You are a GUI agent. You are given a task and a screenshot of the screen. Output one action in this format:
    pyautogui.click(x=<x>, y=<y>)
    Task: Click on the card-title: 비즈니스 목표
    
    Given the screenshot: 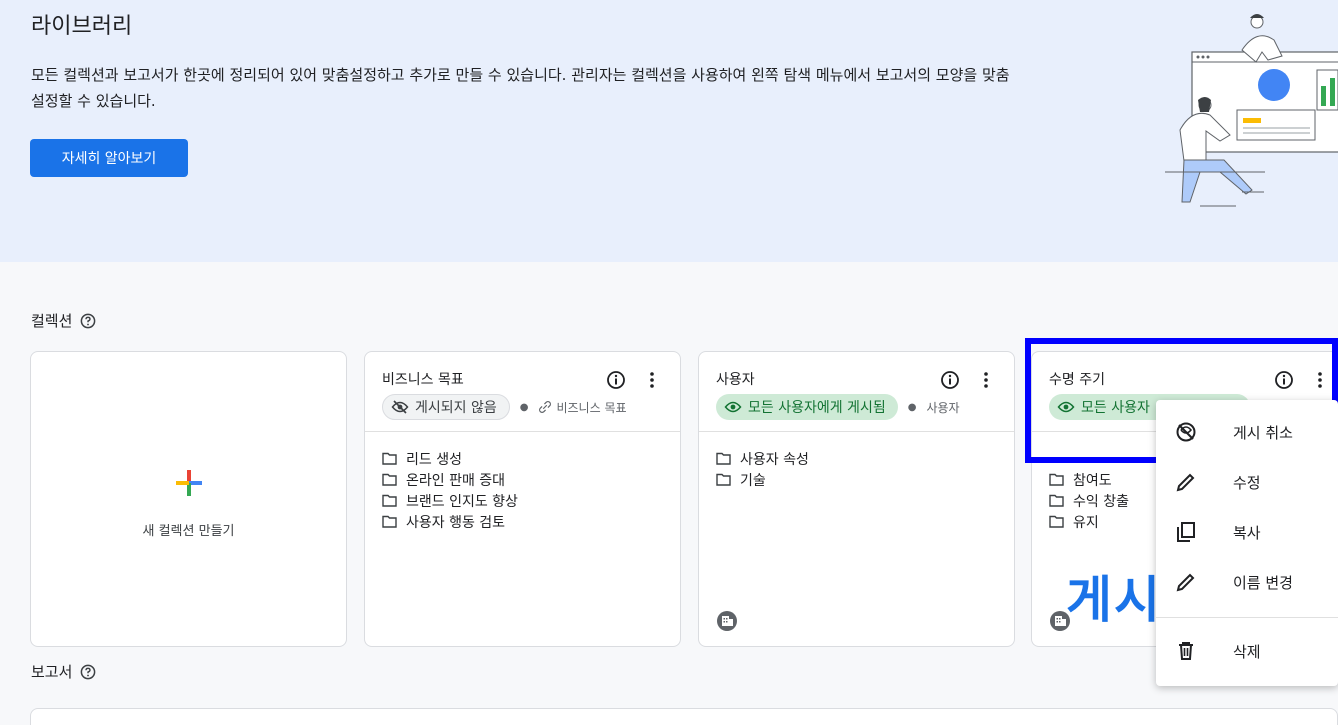 What is the action you would take?
    pyautogui.click(x=423, y=380)
    